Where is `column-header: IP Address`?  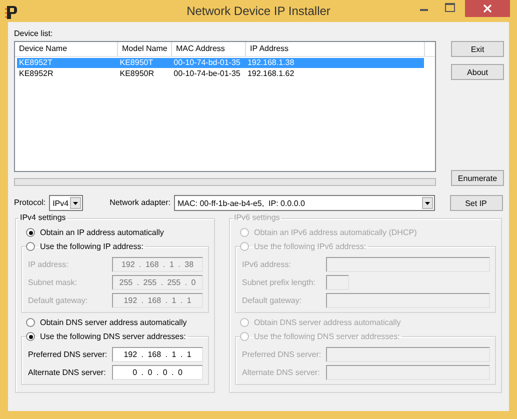 column-header: IP Address is located at coordinates (335, 49).